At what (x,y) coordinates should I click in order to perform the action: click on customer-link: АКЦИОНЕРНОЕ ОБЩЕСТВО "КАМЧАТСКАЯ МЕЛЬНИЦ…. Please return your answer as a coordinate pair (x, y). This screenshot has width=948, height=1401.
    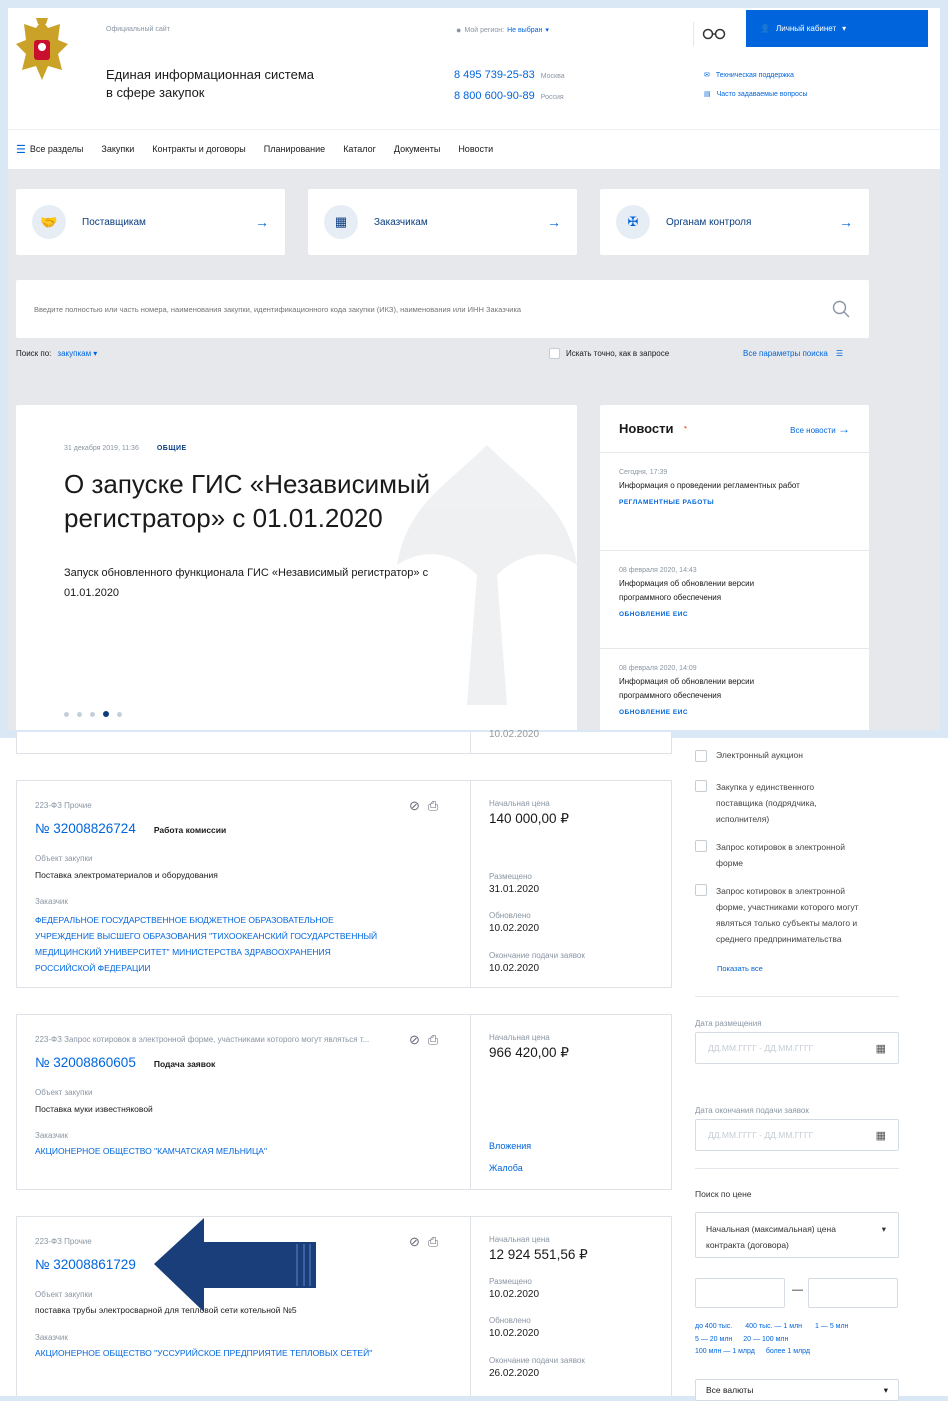
    Looking at the image, I should click on (151, 1151).